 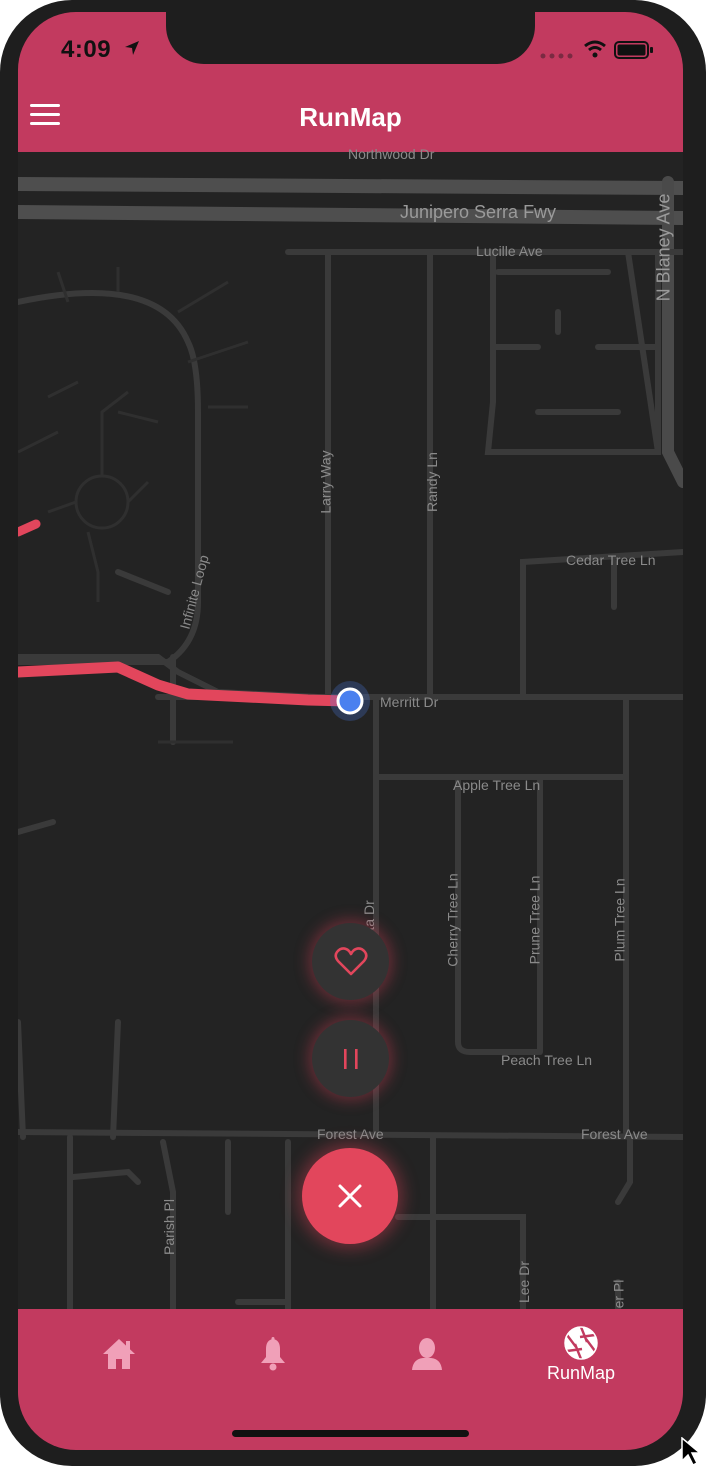 I want to click on map-label-forest-2: Forest Ave, so click(x=614, y=1134).